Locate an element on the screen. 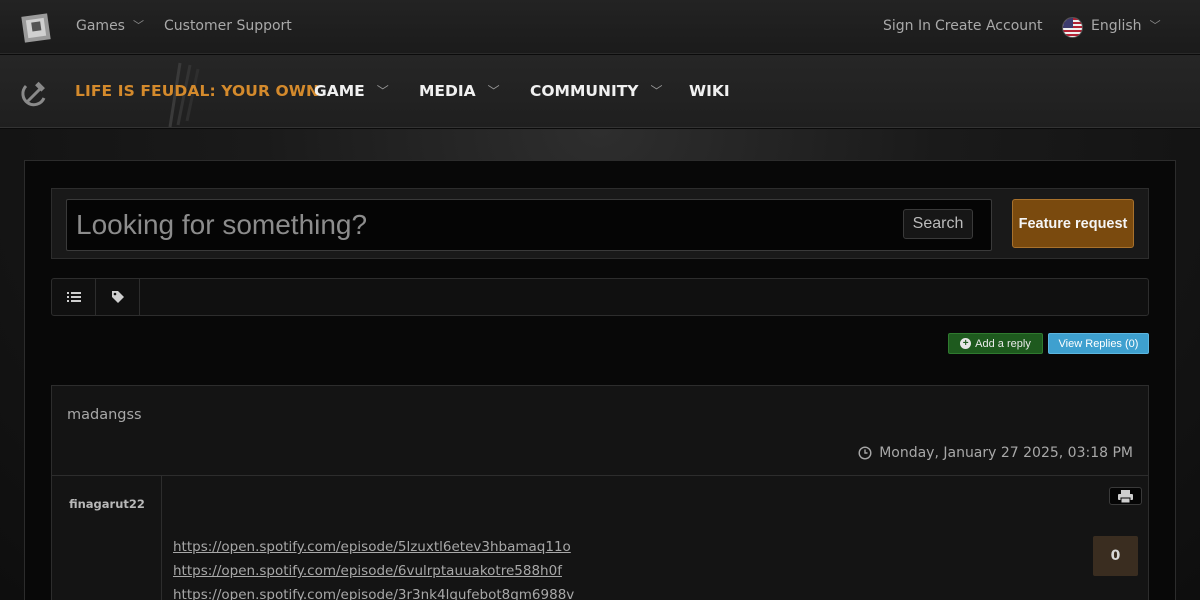 The width and height of the screenshot is (1200, 600). brand-link: LIFE IS FEUDAL: YOUR OWN is located at coordinates (197, 91).